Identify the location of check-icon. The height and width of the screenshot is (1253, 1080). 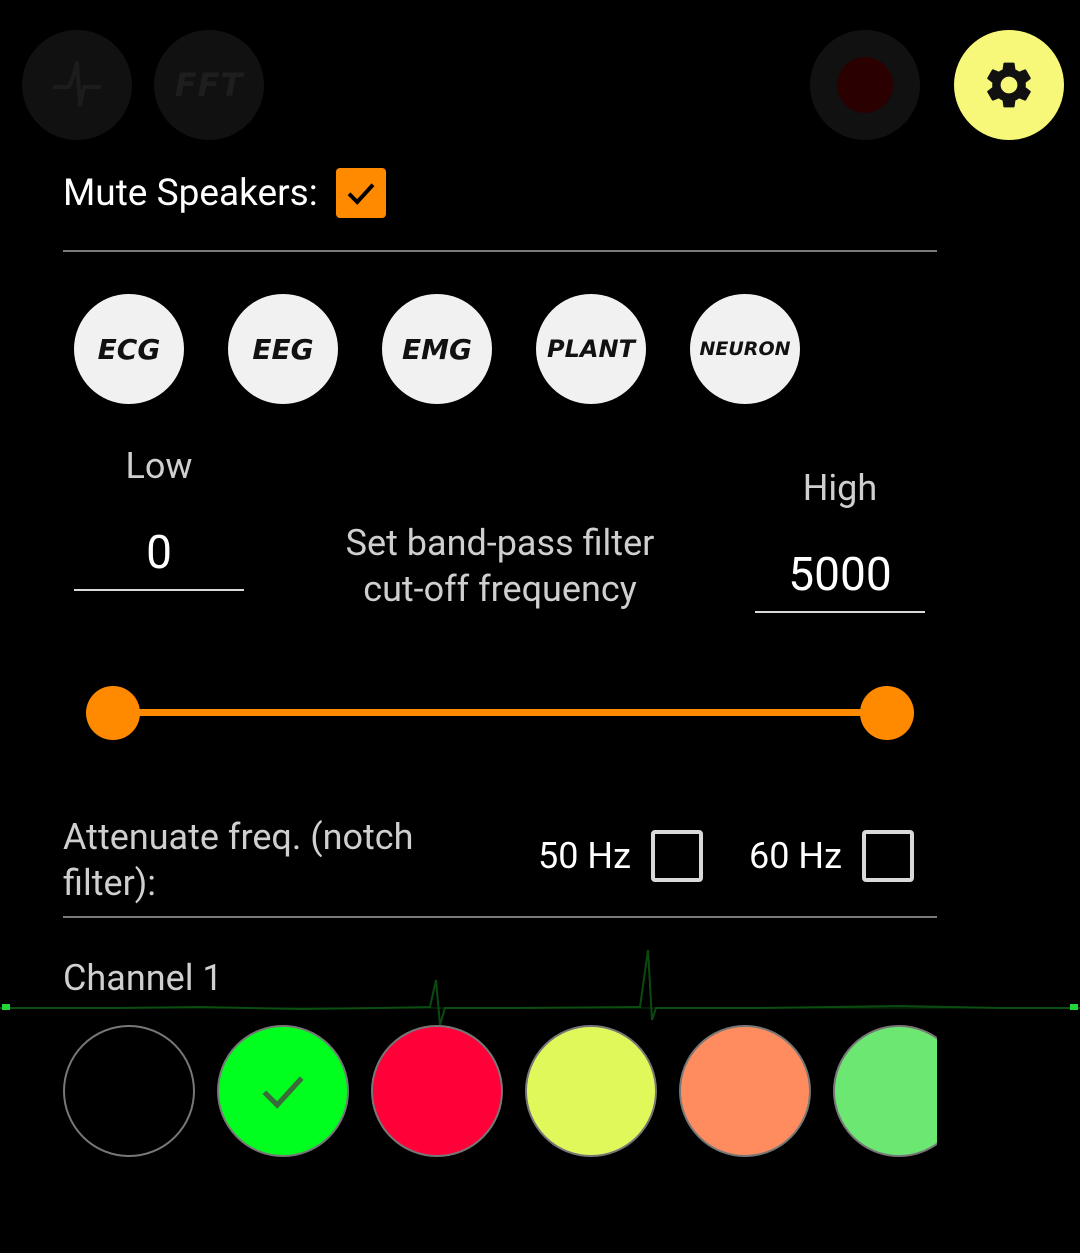
(283, 1092).